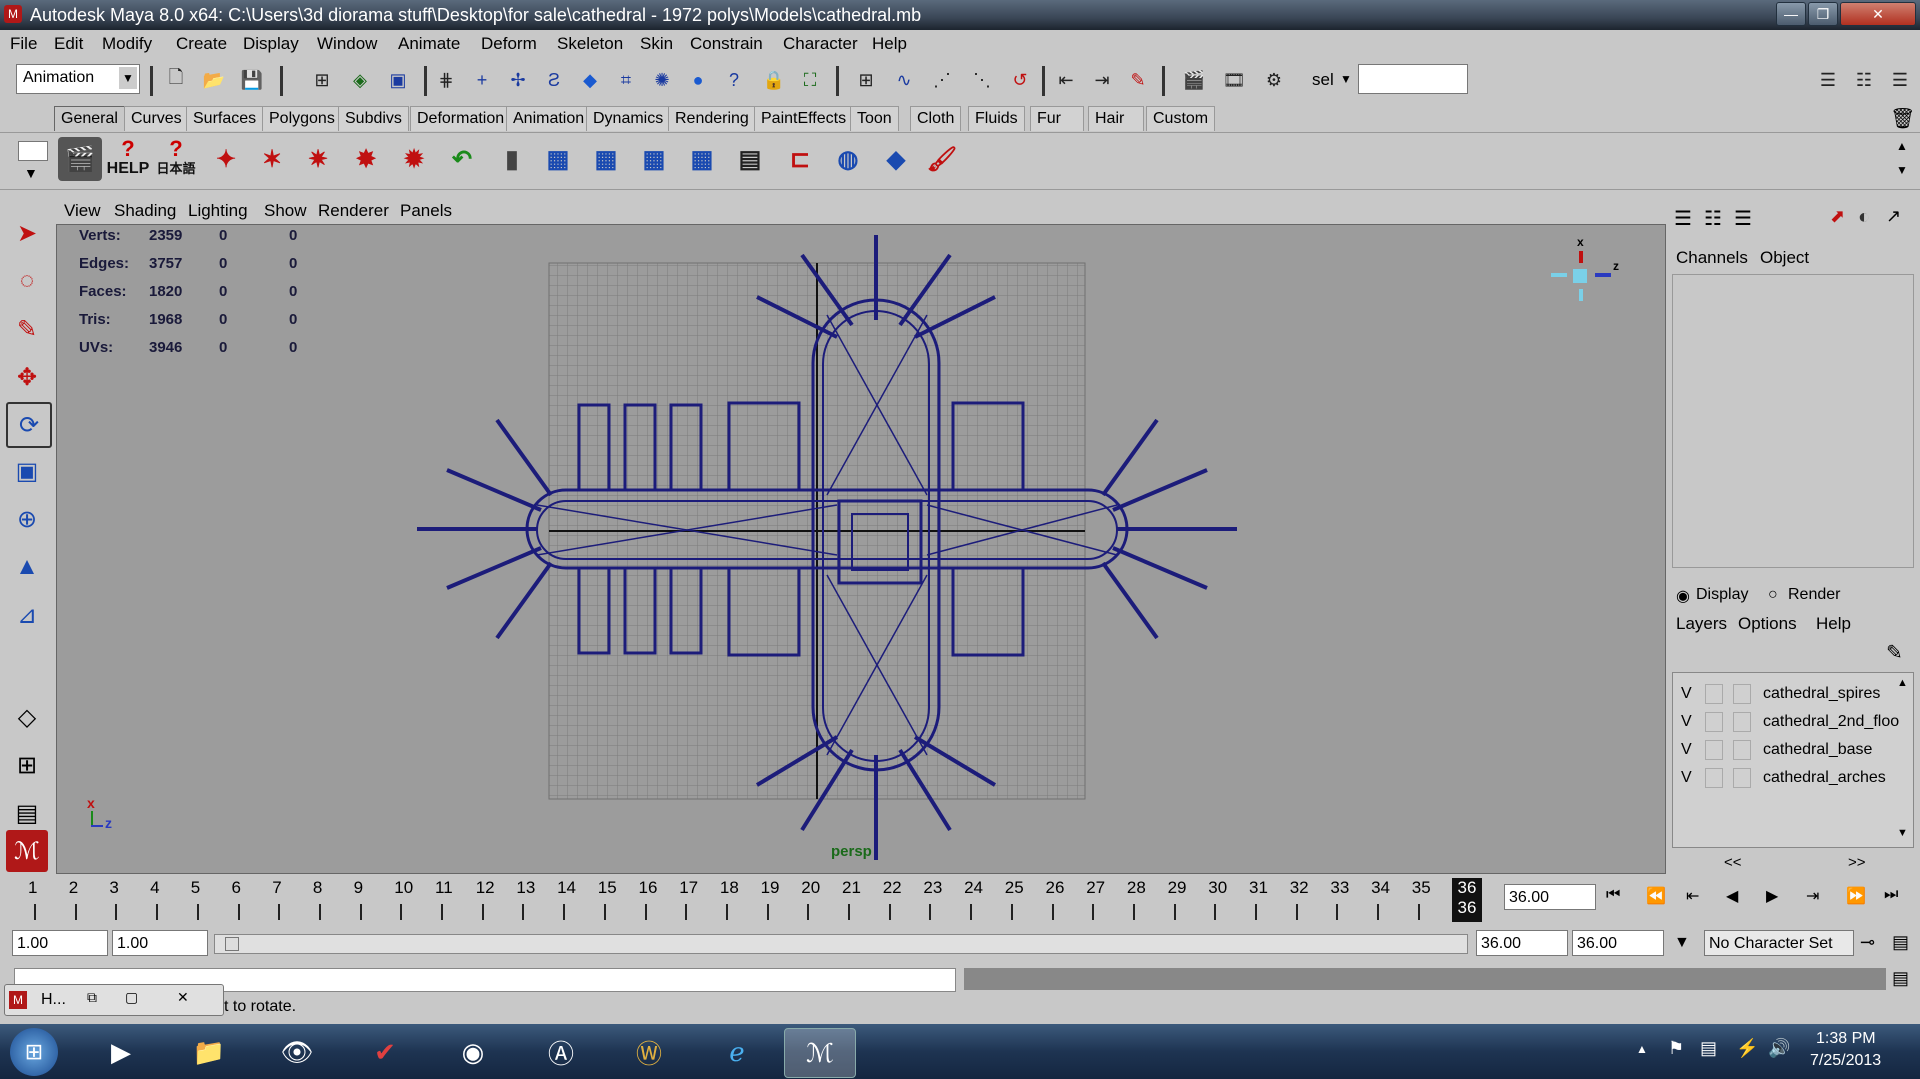 This screenshot has height=1079, width=1920. What do you see at coordinates (114, 1000) in the screenshot?
I see `minimized-window: M H... ⧉ ▢ ✕` at bounding box center [114, 1000].